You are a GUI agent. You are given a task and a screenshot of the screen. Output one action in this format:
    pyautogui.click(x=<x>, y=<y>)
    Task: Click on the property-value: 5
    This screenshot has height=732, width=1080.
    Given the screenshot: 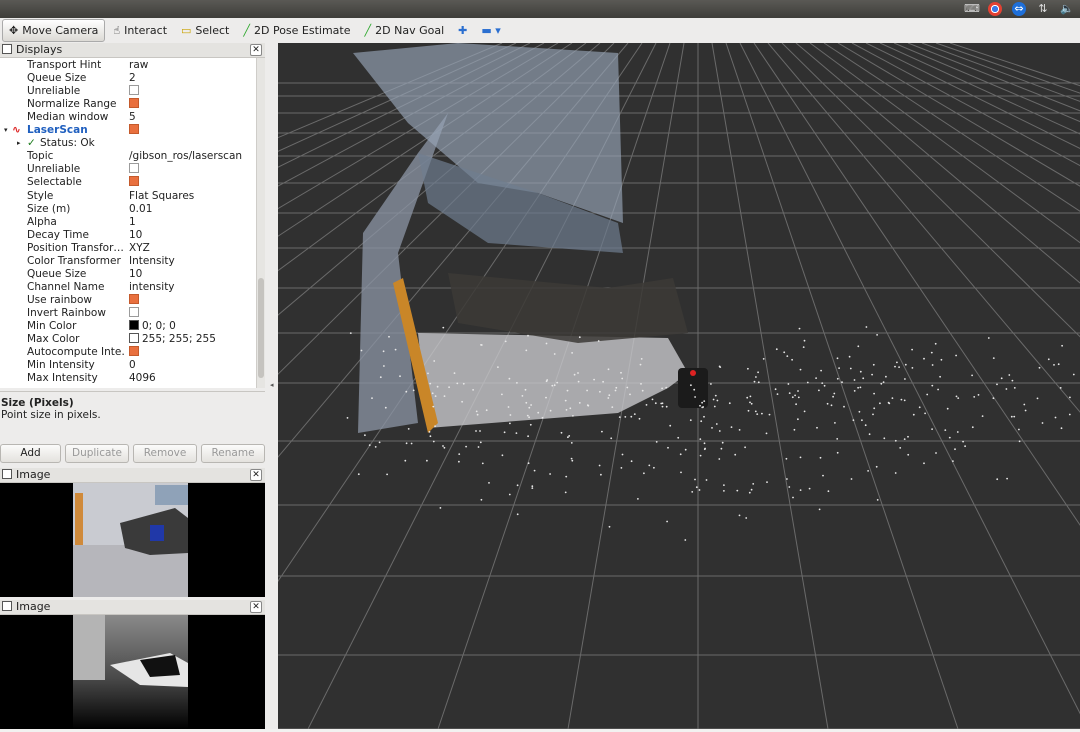 What is the action you would take?
    pyautogui.click(x=132, y=117)
    